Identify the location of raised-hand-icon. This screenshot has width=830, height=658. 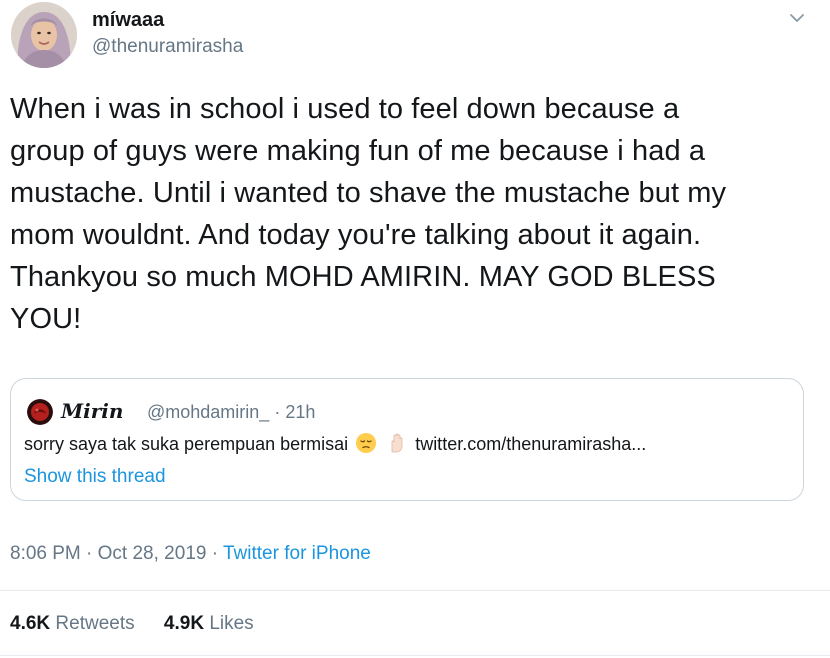
(397, 446).